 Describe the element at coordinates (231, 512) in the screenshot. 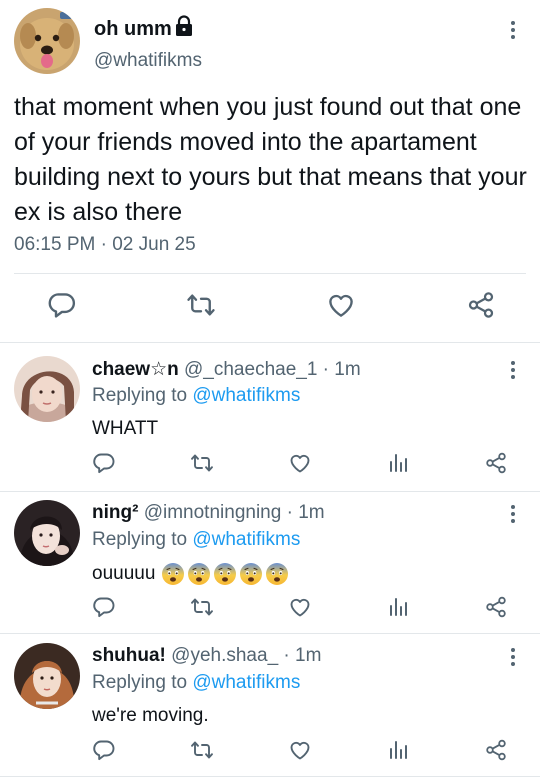

I see `reply-handle-time: @imnotningning · 1m` at that location.